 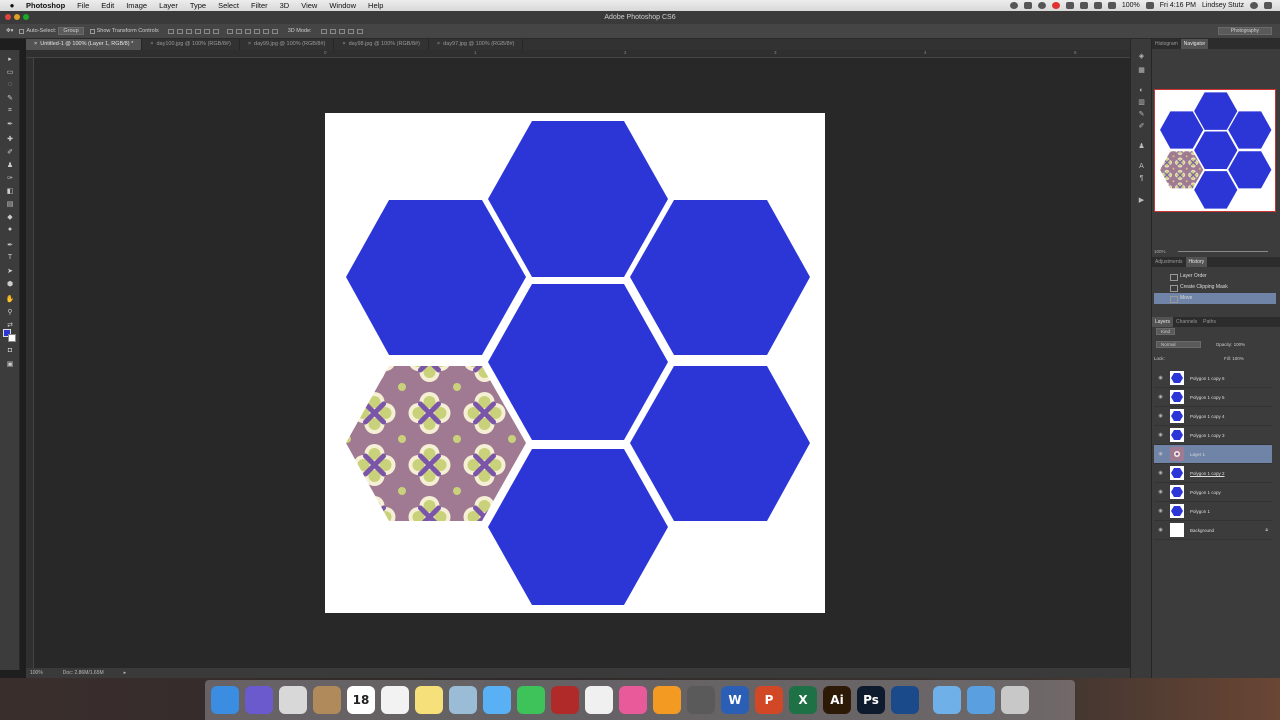 What do you see at coordinates (206, 31) in the screenshot?
I see `align-hcenter-icon` at bounding box center [206, 31].